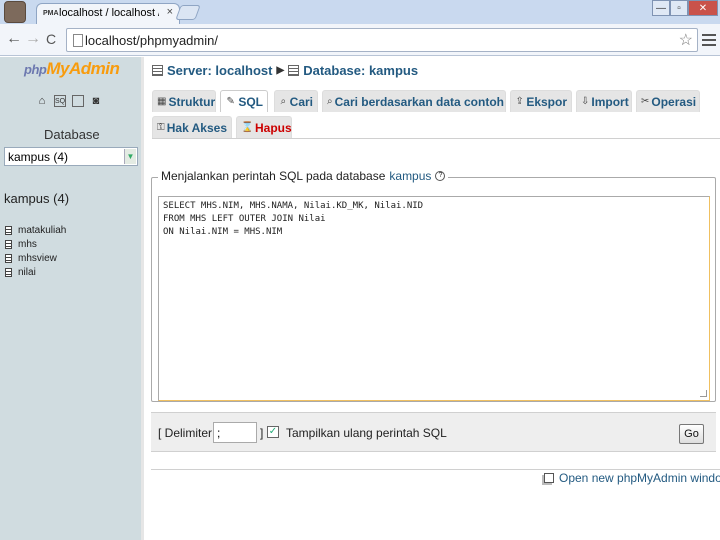  What do you see at coordinates (264, 127) in the screenshot?
I see `tab-hapus: ⌛ Hapus` at bounding box center [264, 127].